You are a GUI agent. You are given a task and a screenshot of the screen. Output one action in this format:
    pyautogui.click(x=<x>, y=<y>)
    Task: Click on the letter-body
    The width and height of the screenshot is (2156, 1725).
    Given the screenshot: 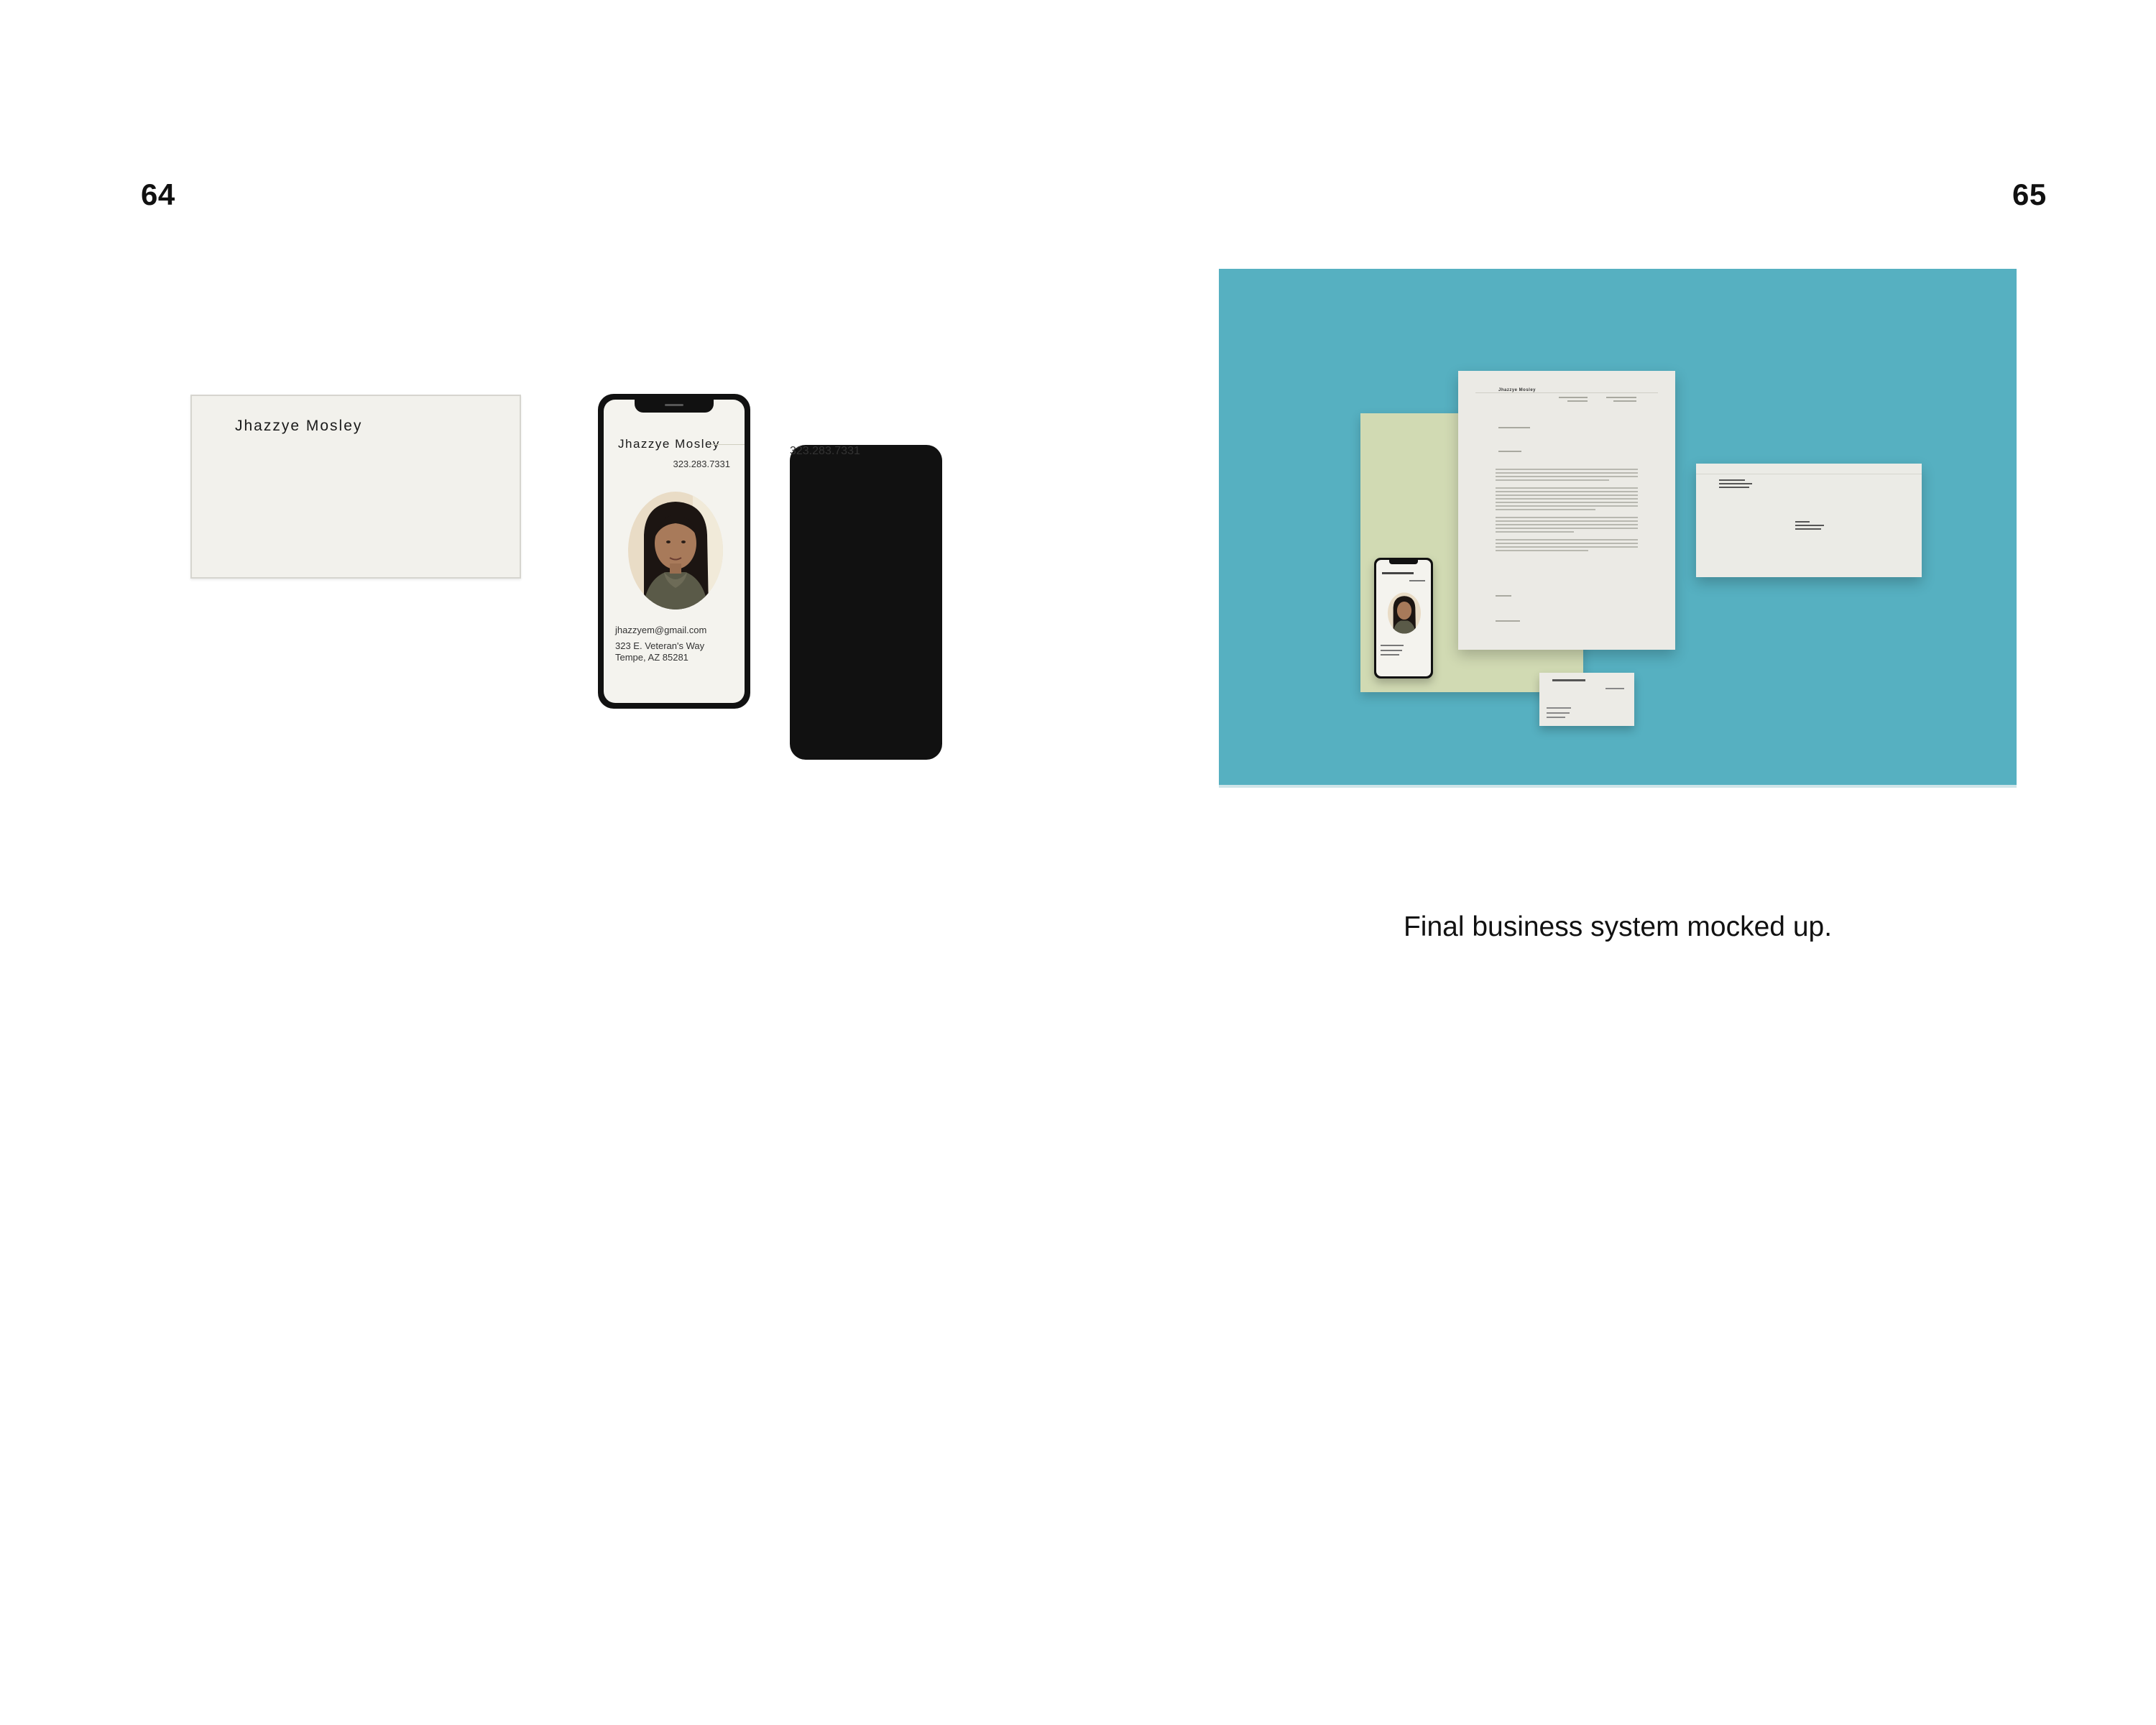 What is the action you would take?
    pyautogui.click(x=1567, y=511)
    